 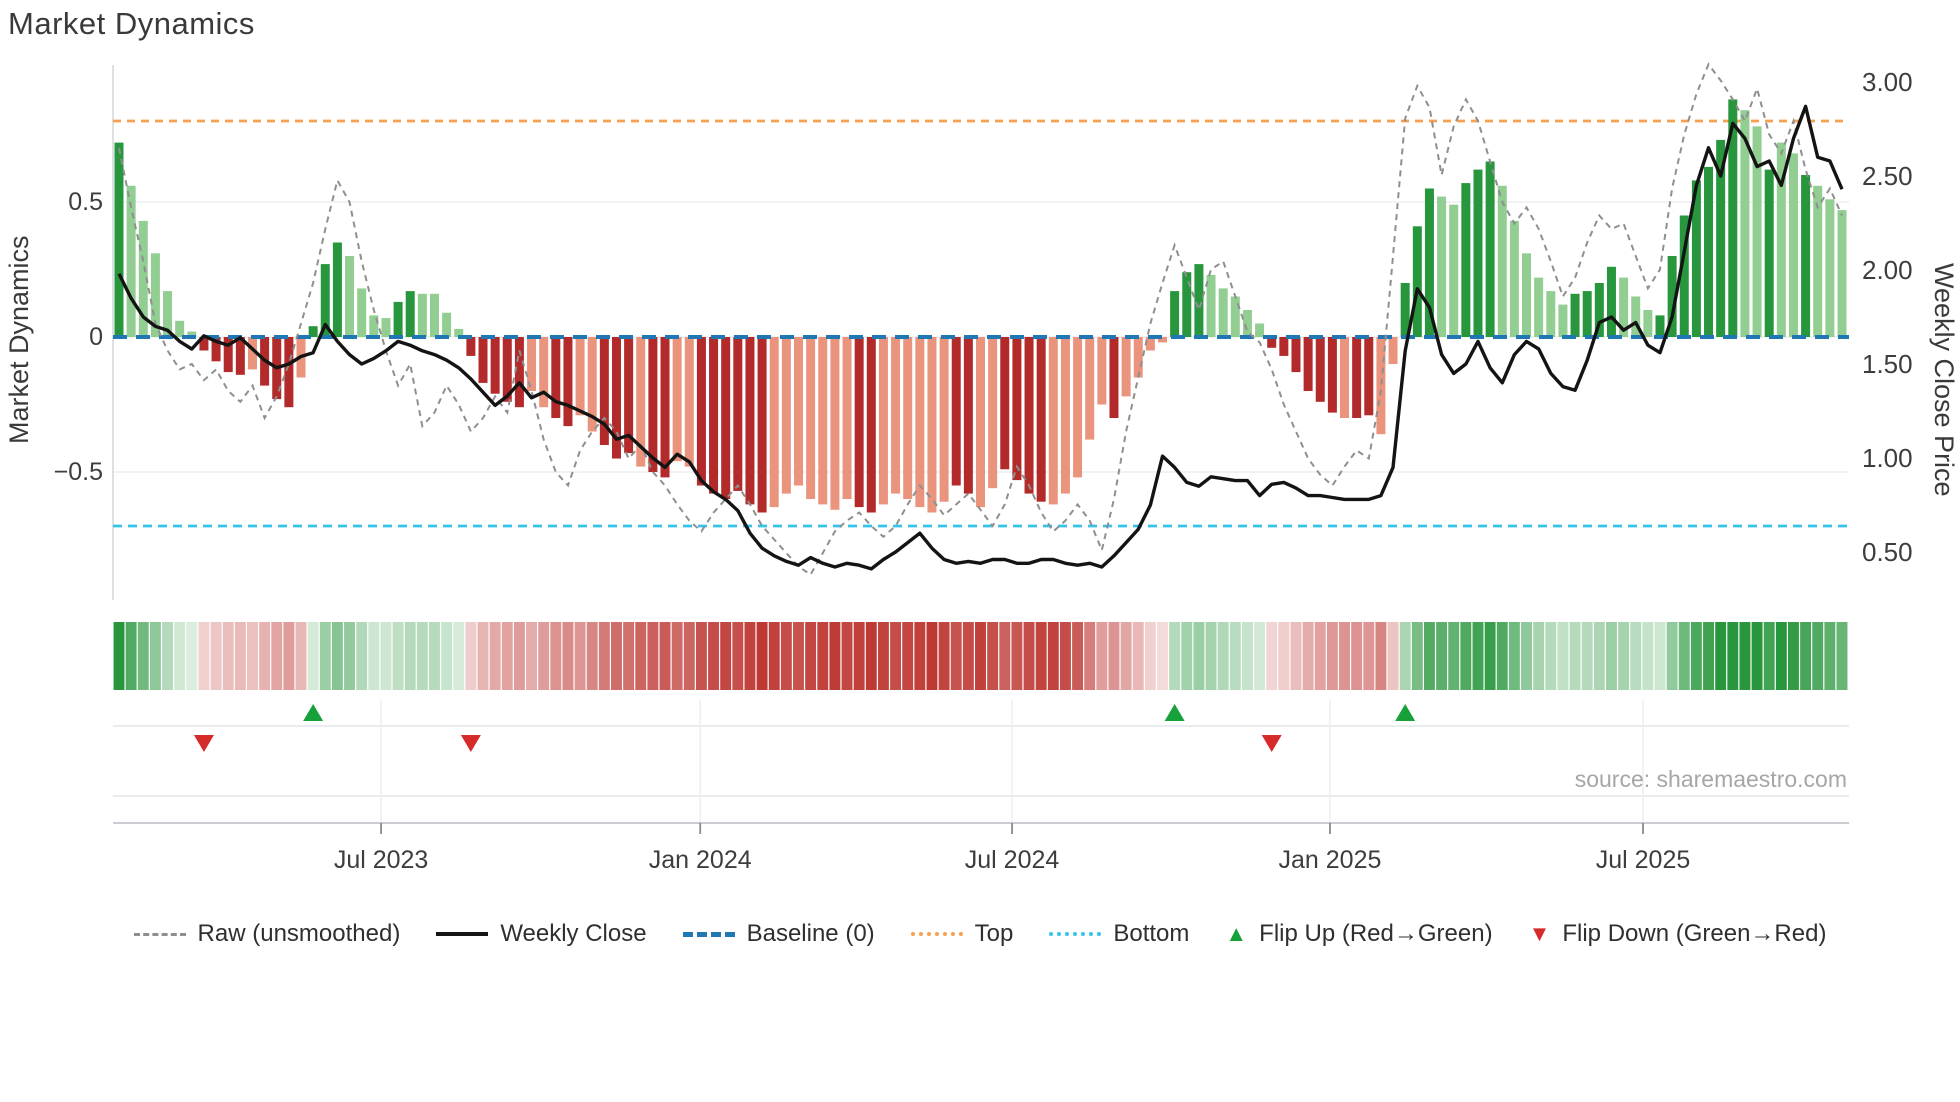 What do you see at coordinates (1887, 270) in the screenshot?
I see `right-axis-tick: 2.00` at bounding box center [1887, 270].